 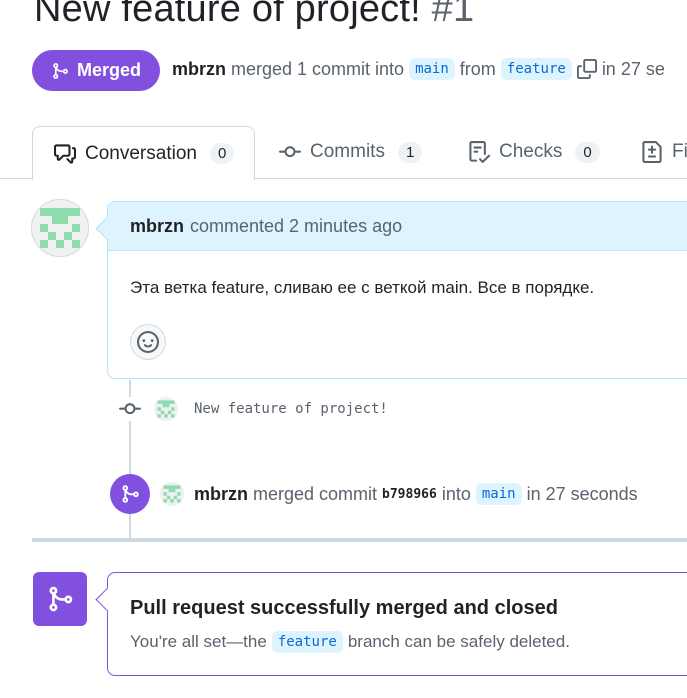 What do you see at coordinates (432, 69) in the screenshot?
I see `base-branch: main` at bounding box center [432, 69].